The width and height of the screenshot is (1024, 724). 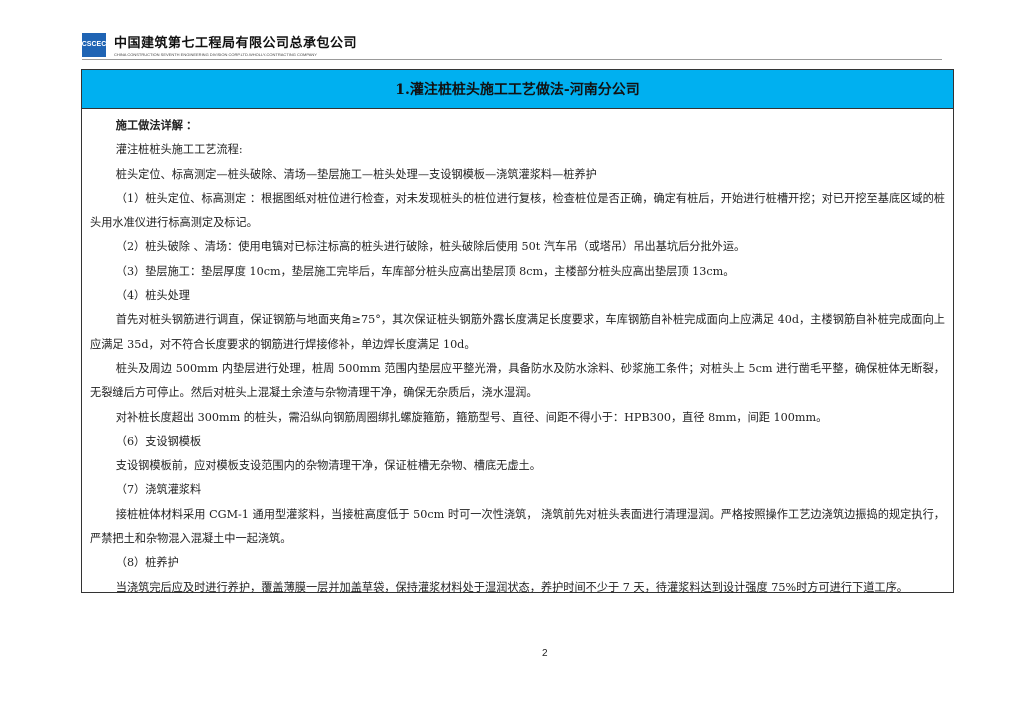 What do you see at coordinates (517, 89) in the screenshot?
I see `section-title: 1.灌注桩桩头施工工艺做法-河南分公司` at bounding box center [517, 89].